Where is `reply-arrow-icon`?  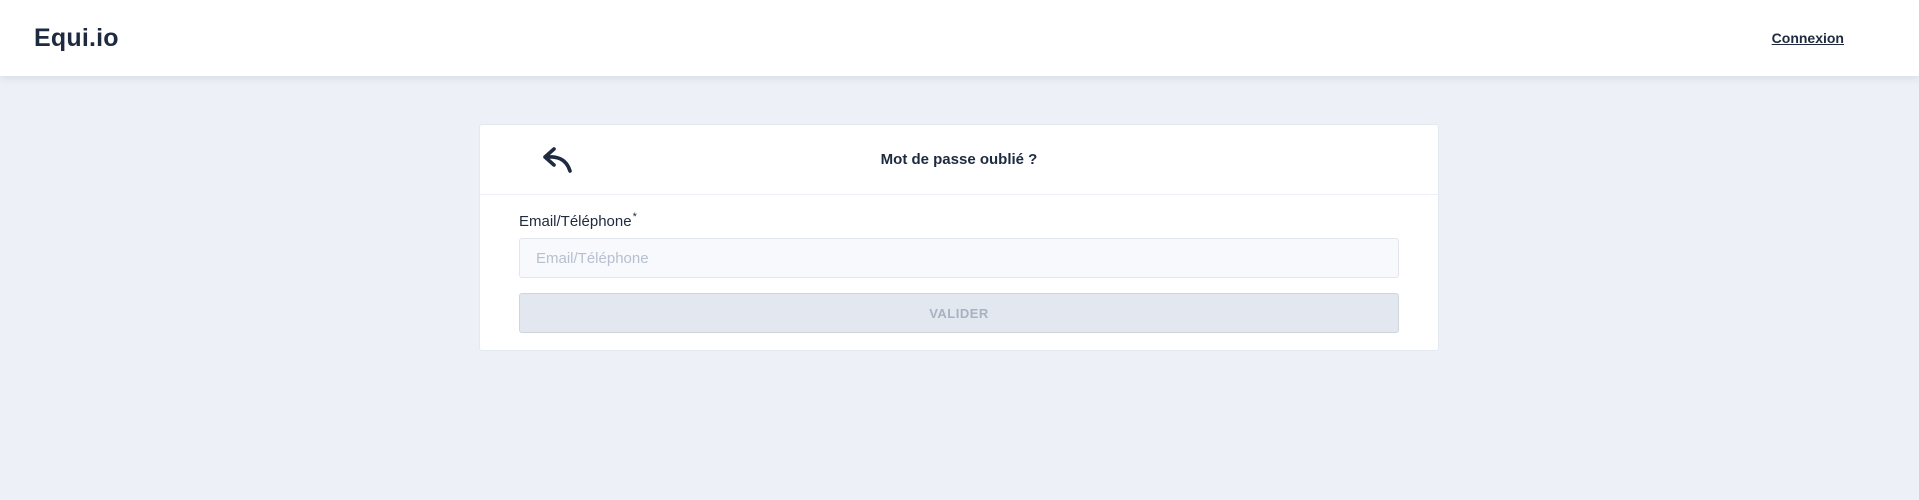
reply-arrow-icon is located at coordinates (557, 160).